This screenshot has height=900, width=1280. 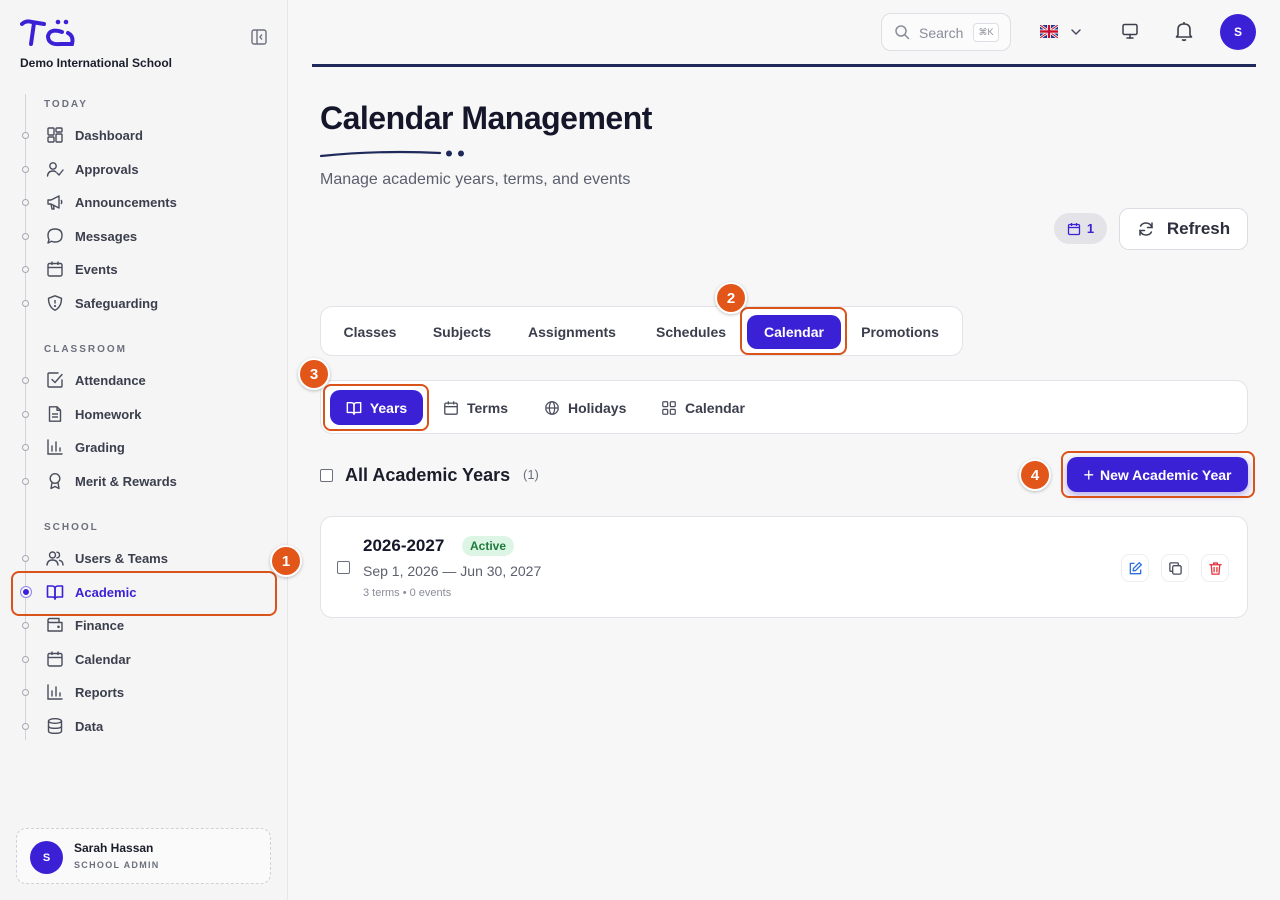 What do you see at coordinates (145, 659) in the screenshot?
I see `sidebar-item-calendar: Calendar` at bounding box center [145, 659].